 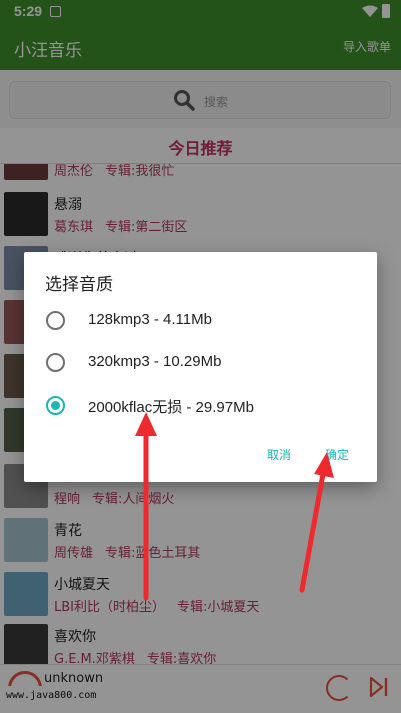 I want to click on option-label: 320kmp3 - 10.29Mb, so click(x=155, y=361).